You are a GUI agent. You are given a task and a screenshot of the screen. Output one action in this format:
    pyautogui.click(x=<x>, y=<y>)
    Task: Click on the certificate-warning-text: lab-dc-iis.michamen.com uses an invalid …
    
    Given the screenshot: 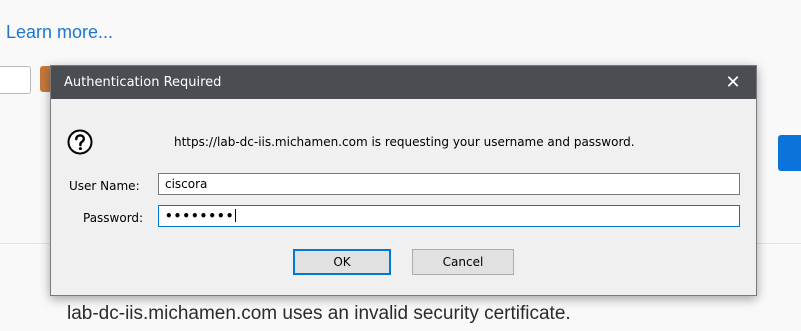 What is the action you would take?
    pyautogui.click(x=319, y=313)
    